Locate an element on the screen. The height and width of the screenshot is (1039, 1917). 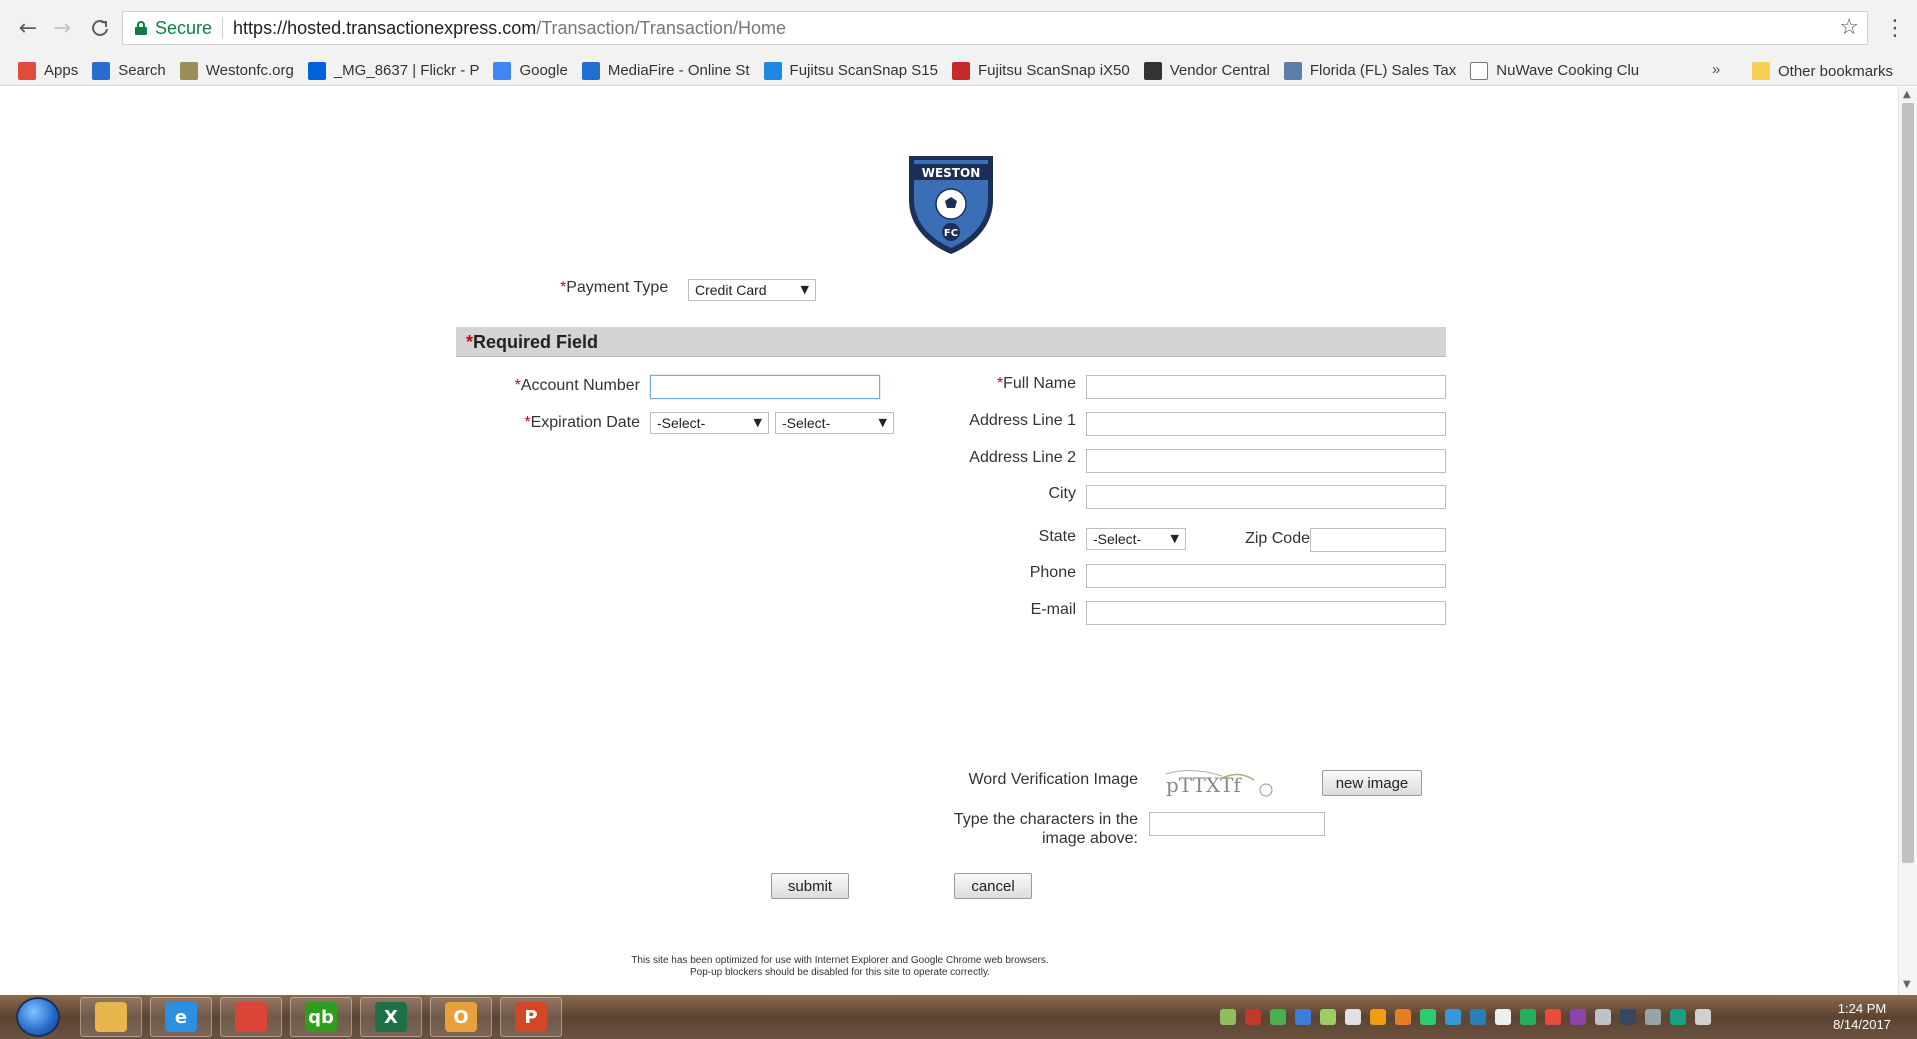
full-name-input is located at coordinates (1266, 387).